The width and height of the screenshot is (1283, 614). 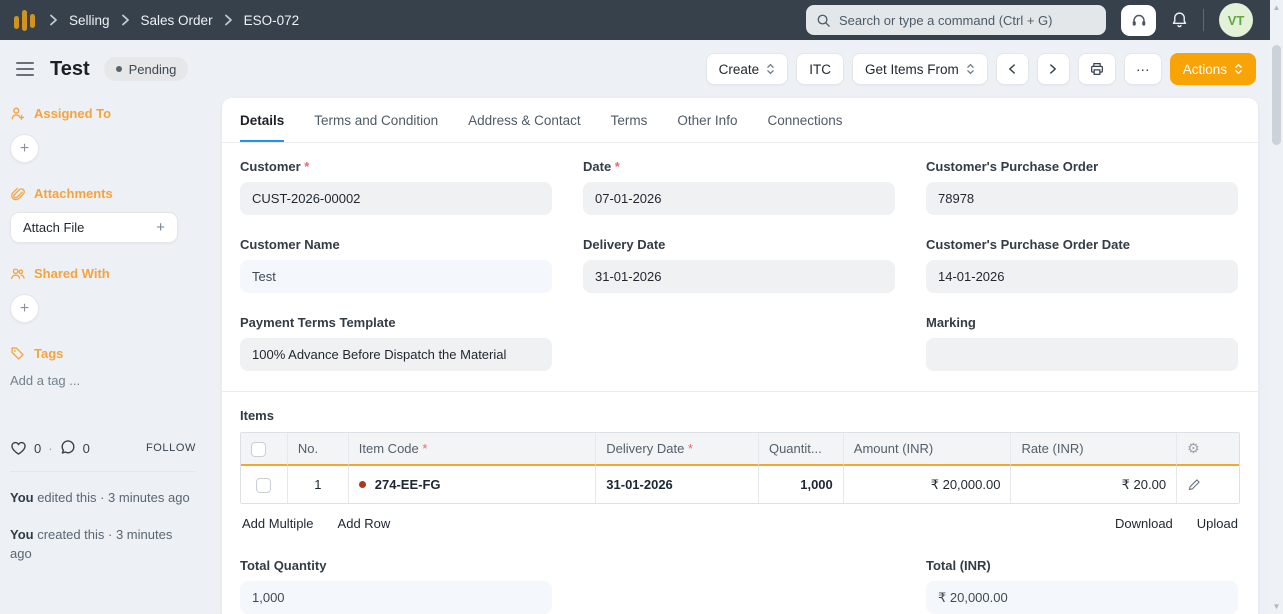 I want to click on amount-cell: ₹ 20,000.00, so click(x=926, y=484).